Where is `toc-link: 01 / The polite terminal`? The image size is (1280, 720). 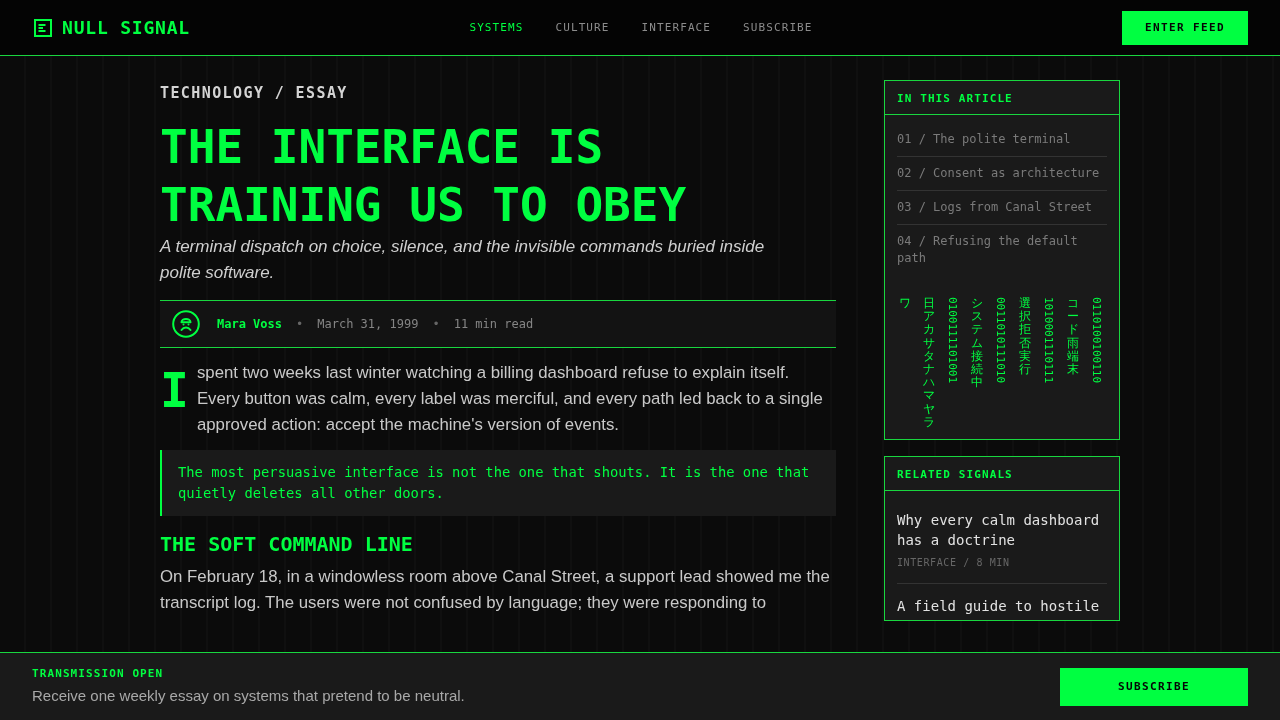 toc-link: 01 / The polite terminal is located at coordinates (1002, 139).